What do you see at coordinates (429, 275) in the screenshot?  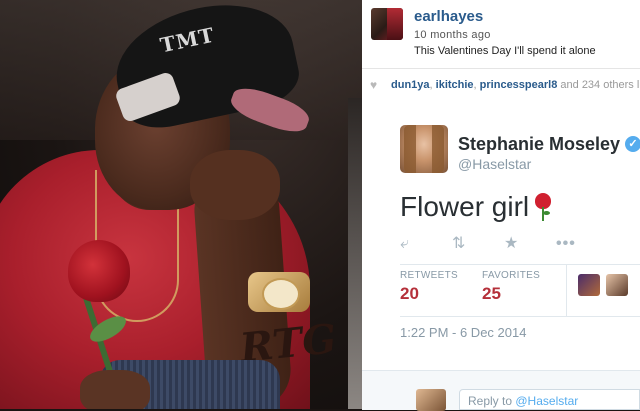 I see `retweets-label: RETWEETS` at bounding box center [429, 275].